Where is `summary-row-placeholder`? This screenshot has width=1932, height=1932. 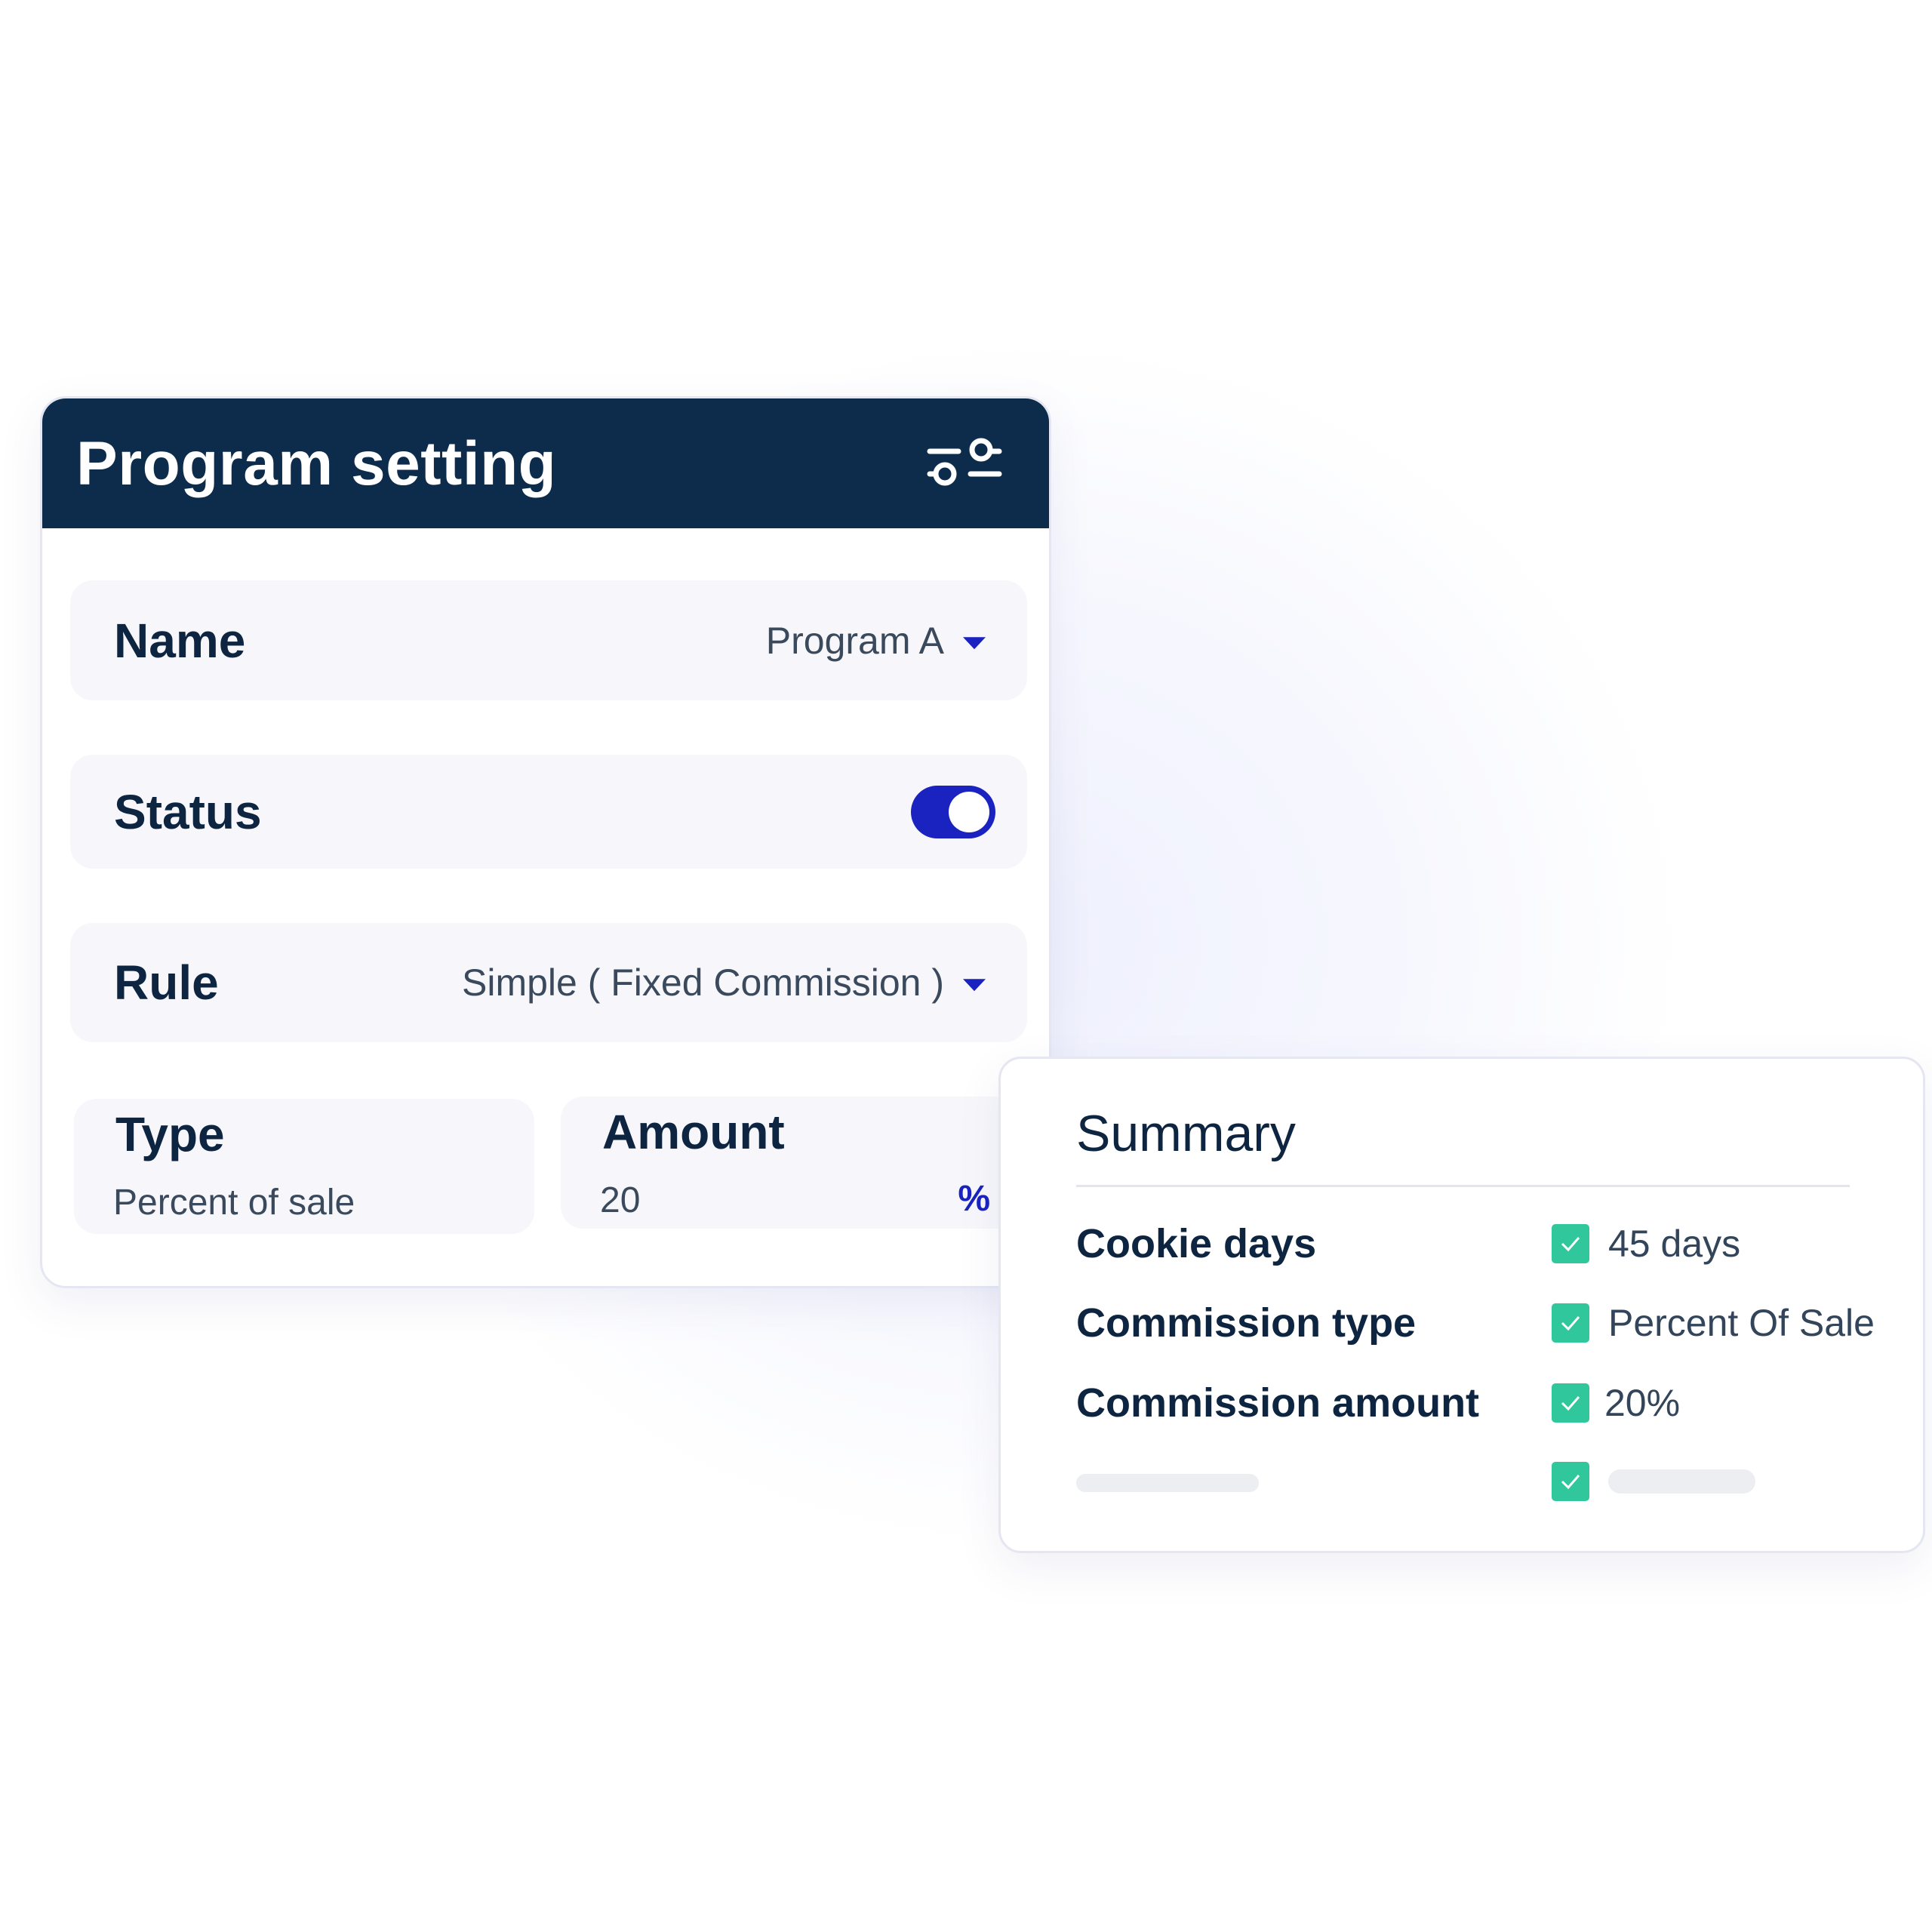
summary-row-placeholder is located at coordinates (1491, 1481).